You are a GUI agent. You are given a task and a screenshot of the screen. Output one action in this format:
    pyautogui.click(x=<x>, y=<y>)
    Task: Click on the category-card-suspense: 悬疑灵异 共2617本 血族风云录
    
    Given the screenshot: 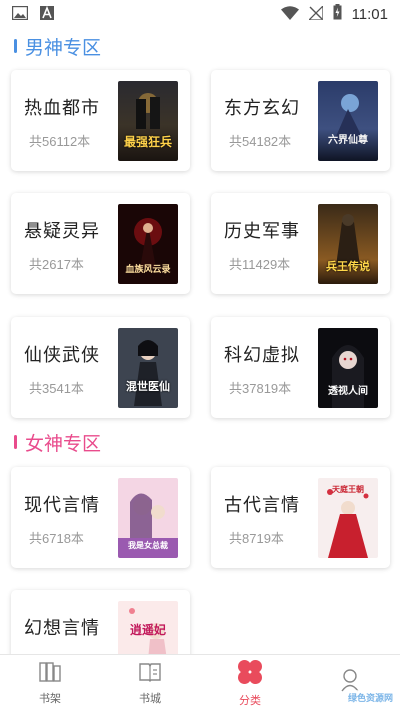 What is the action you would take?
    pyautogui.click(x=100, y=243)
    